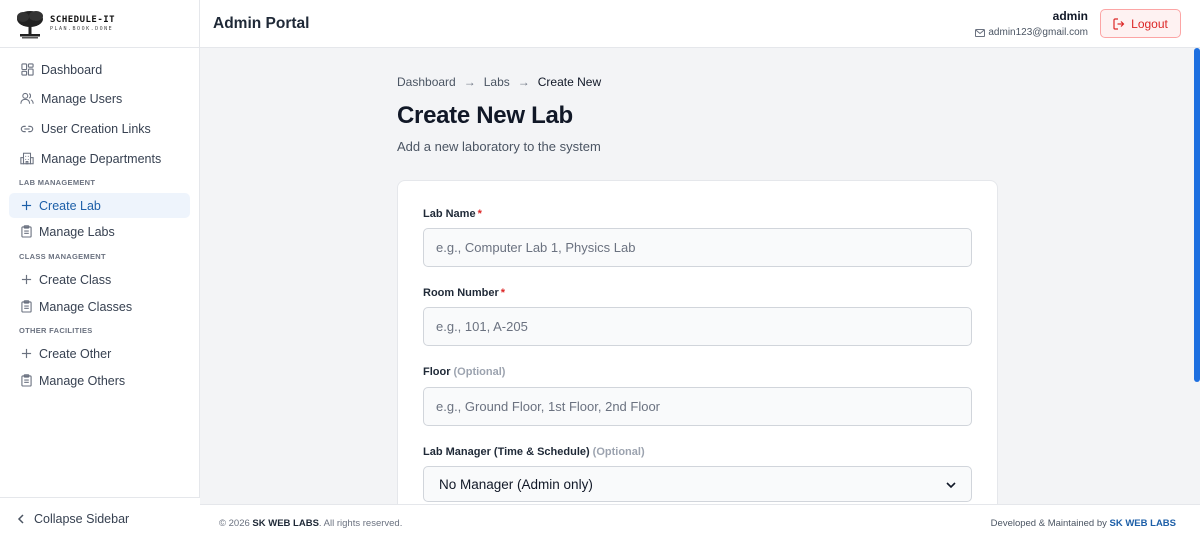  I want to click on lab-name-label: Lab Name *, so click(452, 214).